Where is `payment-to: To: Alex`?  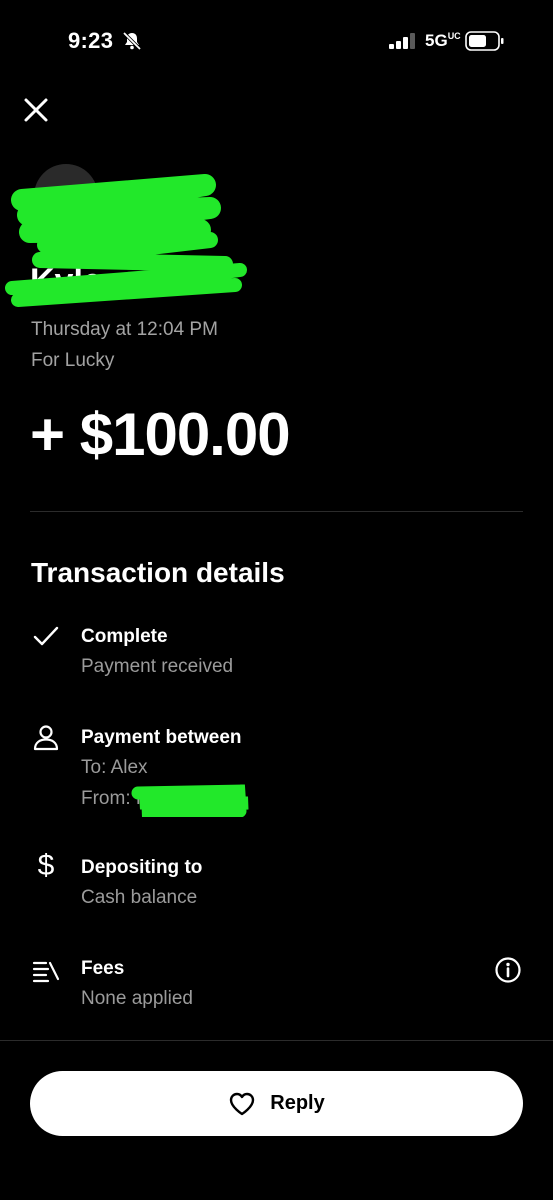
payment-to: To: Alex is located at coordinates (114, 767).